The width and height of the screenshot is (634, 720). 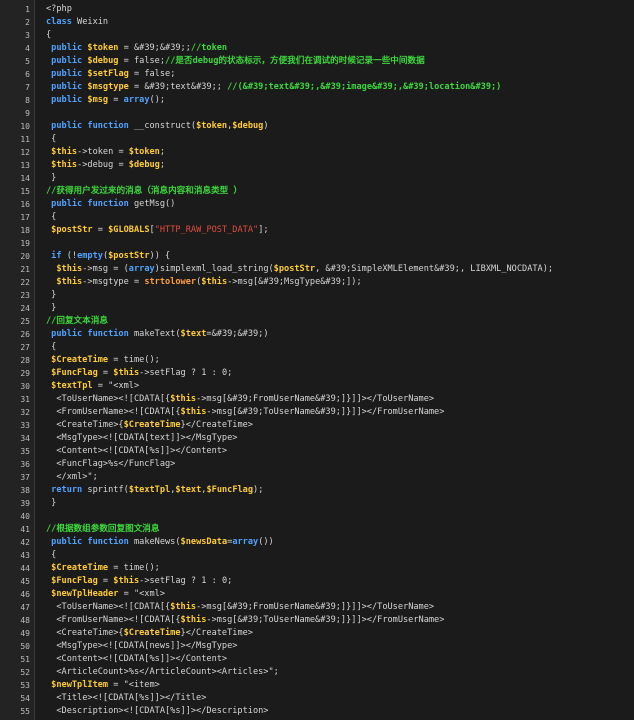 I want to click on code-line: 50 <MsgType><![CDATA[news]]></MsgType>, so click(x=317, y=646).